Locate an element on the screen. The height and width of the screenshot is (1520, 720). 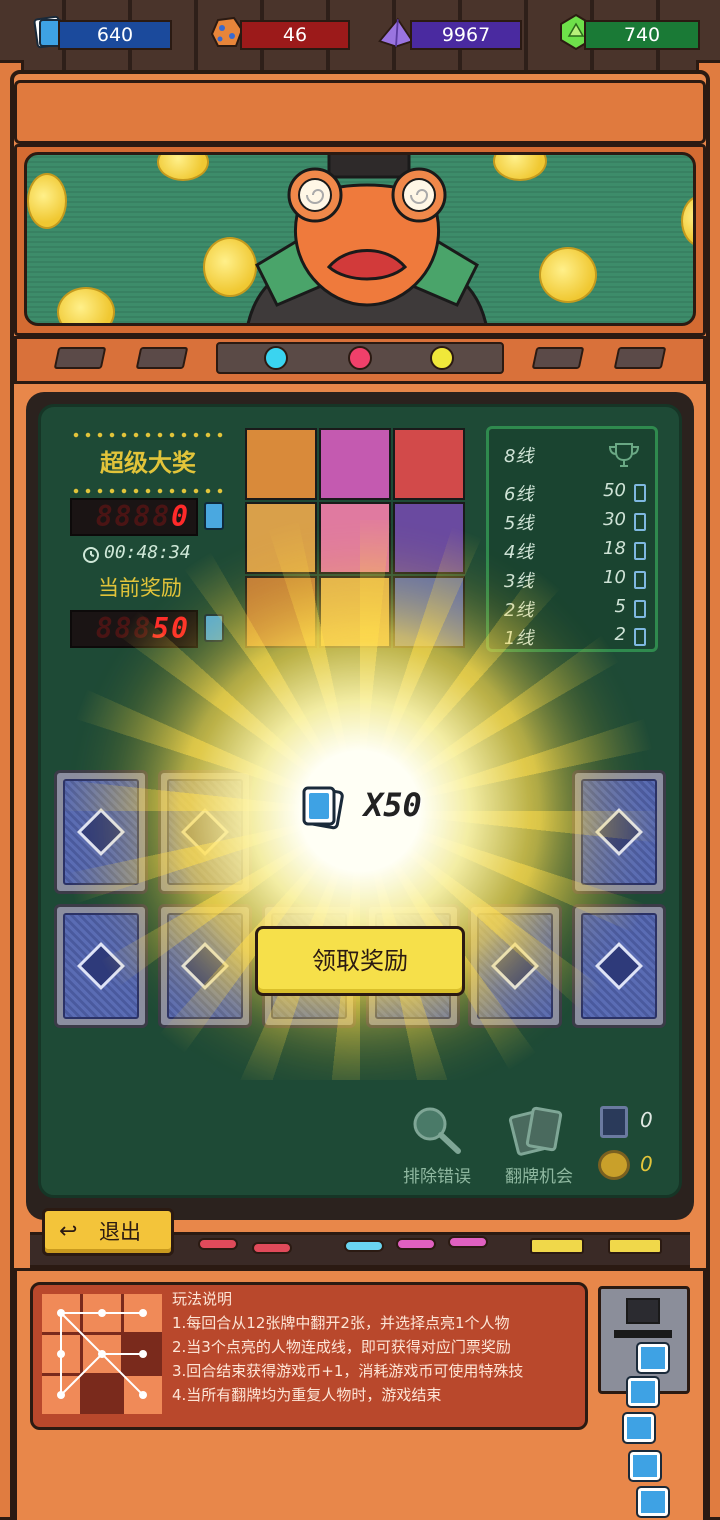
character-grid is located at coordinates (356, 539).